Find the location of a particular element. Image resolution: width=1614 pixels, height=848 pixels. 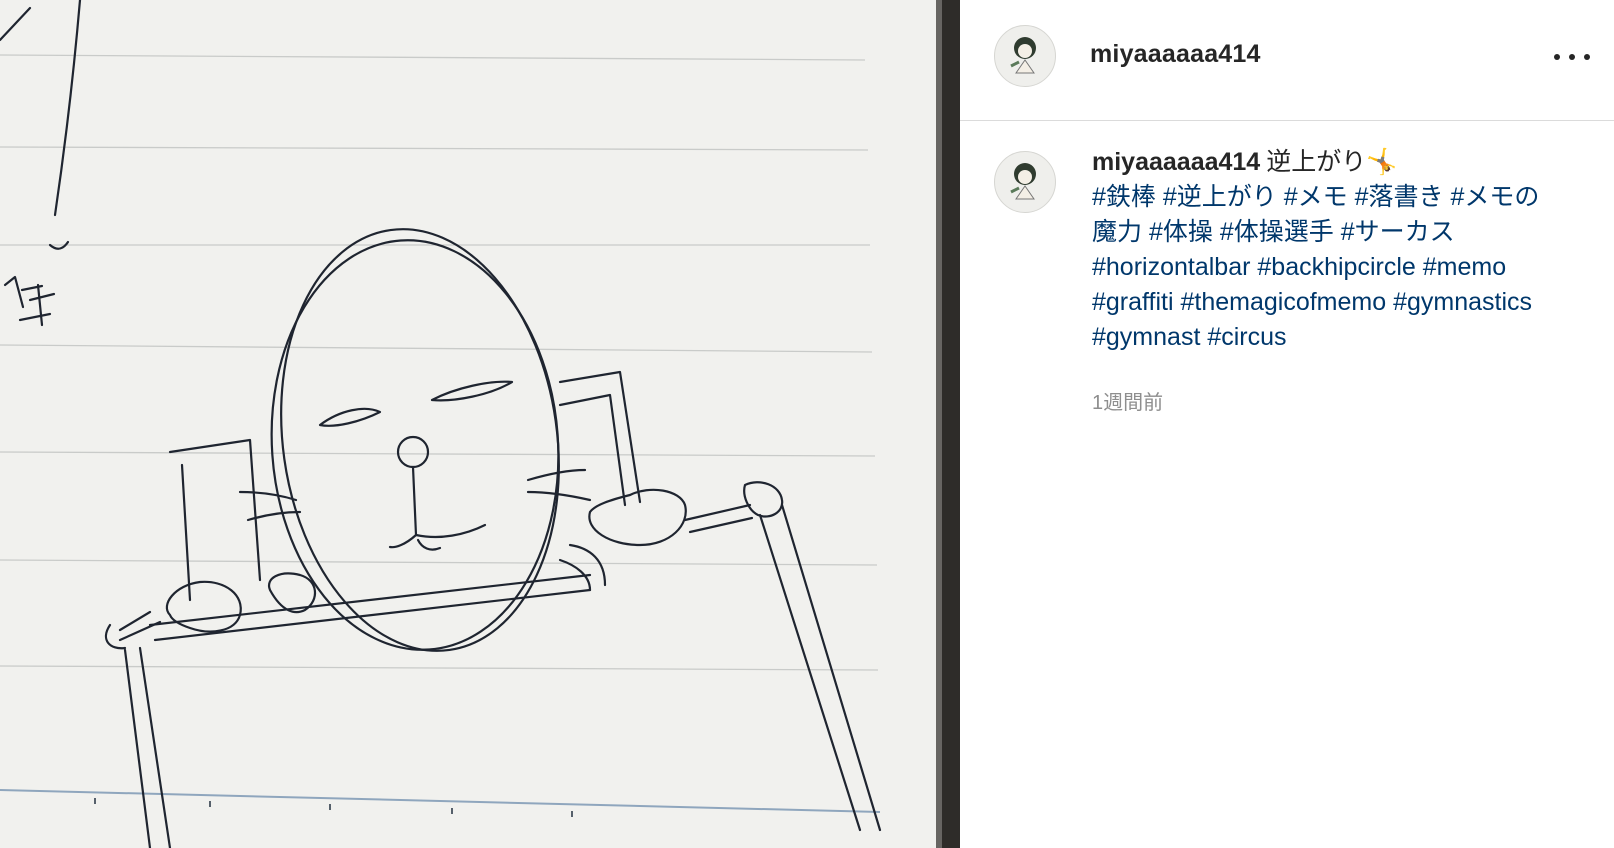

hashtag-link: #gymnast is located at coordinates (1146, 337).